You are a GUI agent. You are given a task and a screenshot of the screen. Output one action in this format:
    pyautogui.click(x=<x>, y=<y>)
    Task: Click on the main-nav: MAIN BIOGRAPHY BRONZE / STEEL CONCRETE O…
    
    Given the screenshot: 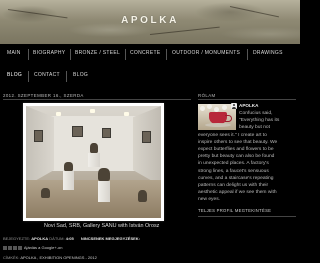 What is the action you would take?
    pyautogui.click(x=150, y=66)
    